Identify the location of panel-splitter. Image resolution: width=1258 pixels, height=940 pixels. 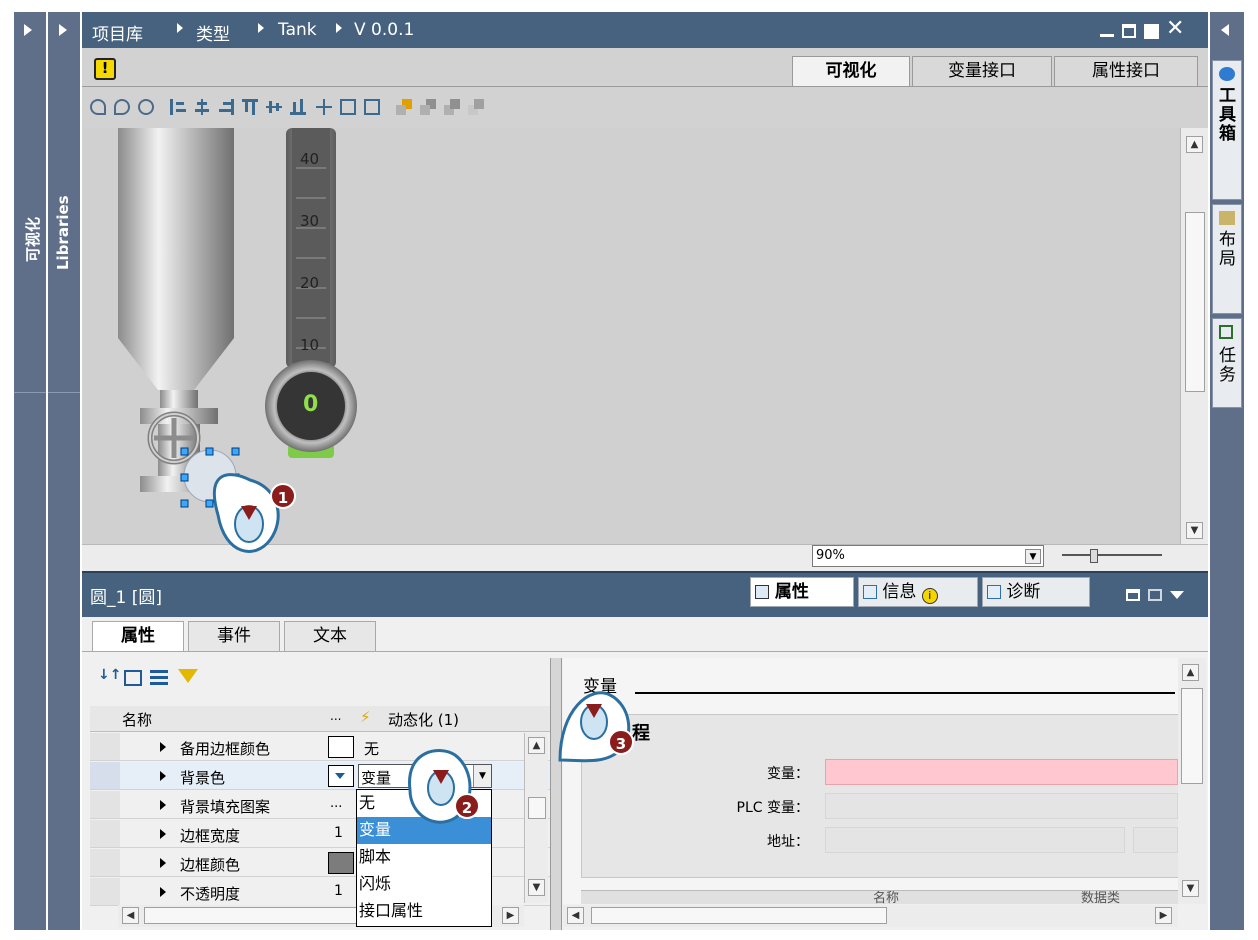
(556, 794).